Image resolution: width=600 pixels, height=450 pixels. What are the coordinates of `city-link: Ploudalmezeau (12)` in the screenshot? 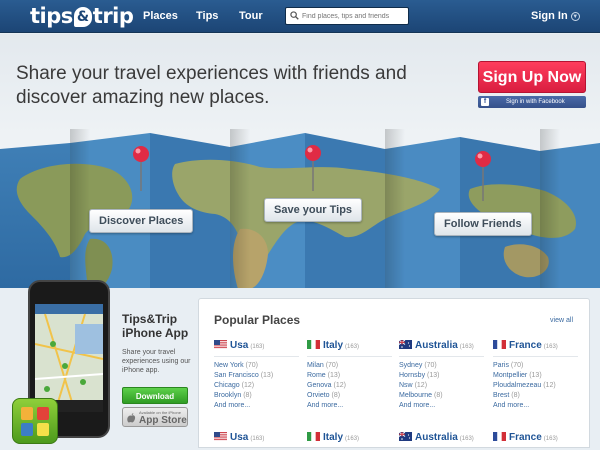 It's located at (538, 386).